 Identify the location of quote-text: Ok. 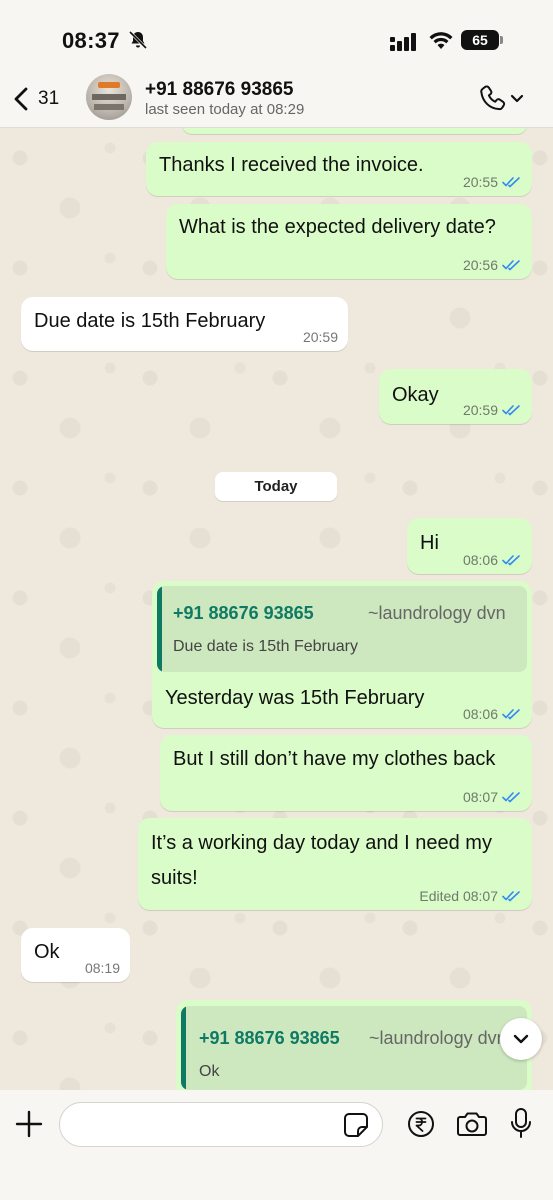
(209, 1071).